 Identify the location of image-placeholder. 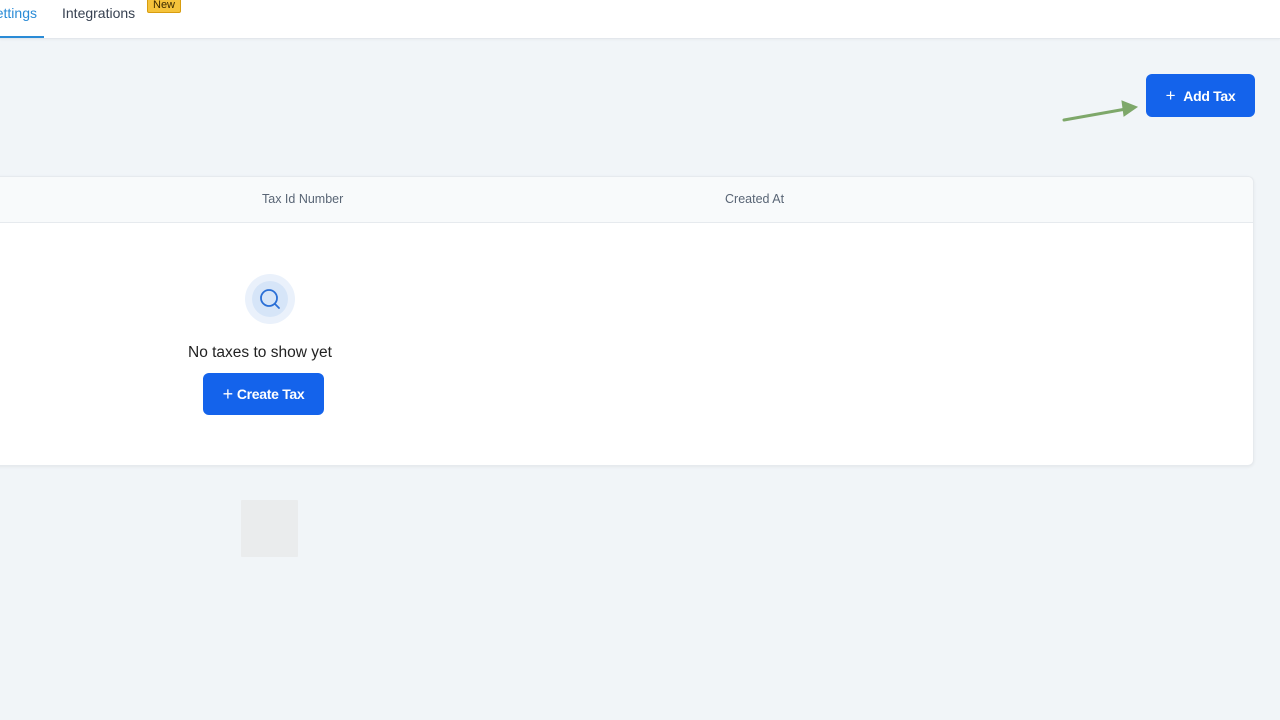
(269, 528).